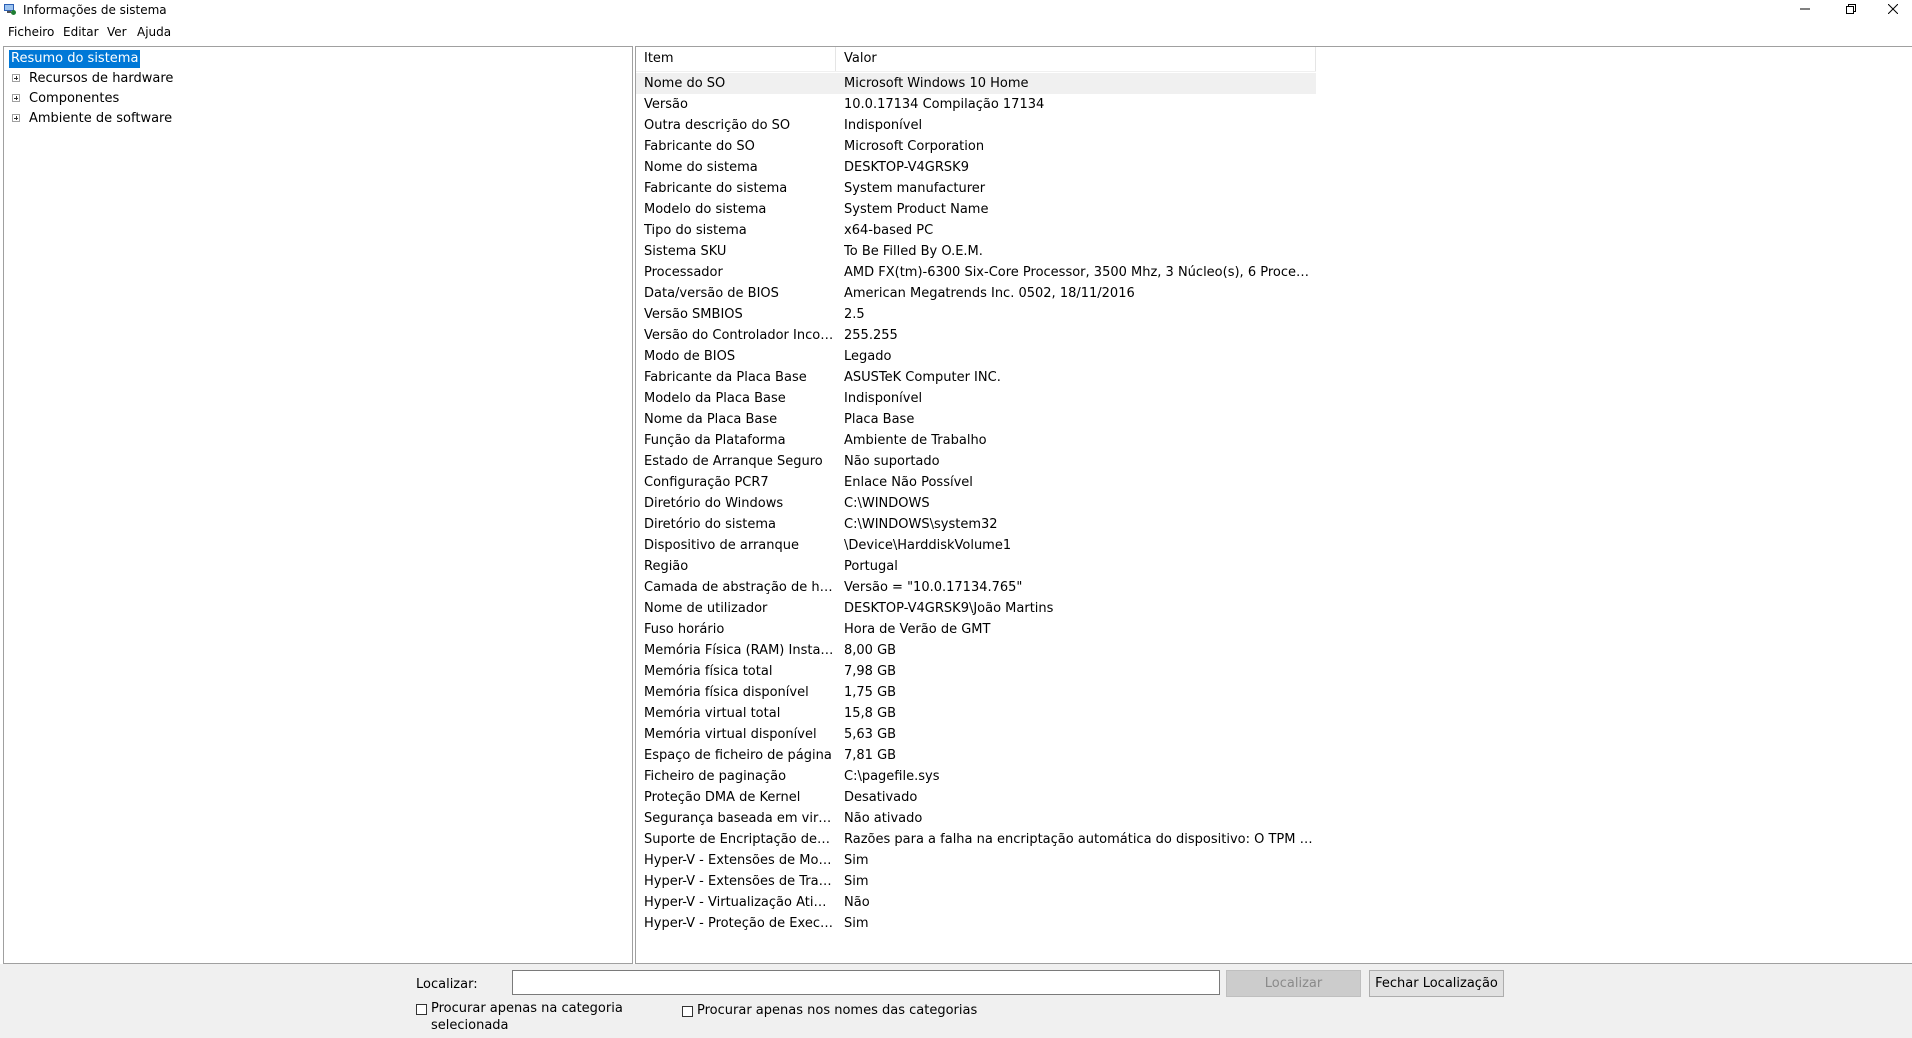 The width and height of the screenshot is (1912, 1038). What do you see at coordinates (976, 125) in the screenshot?
I see `table-row: Outra descrição do SO Indisponível` at bounding box center [976, 125].